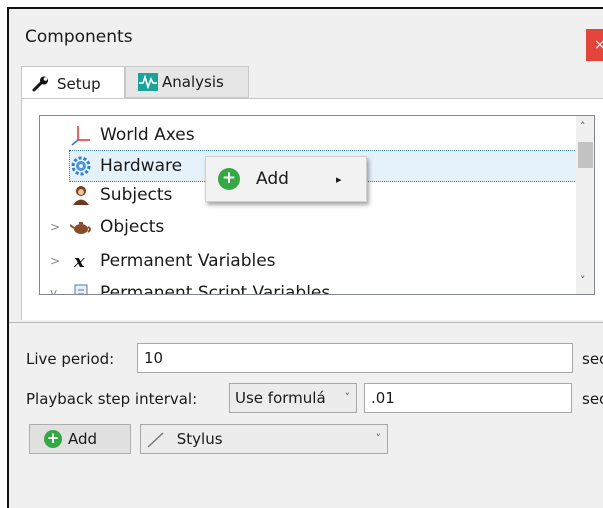  I want to click on add-button: + Add, so click(80, 439).